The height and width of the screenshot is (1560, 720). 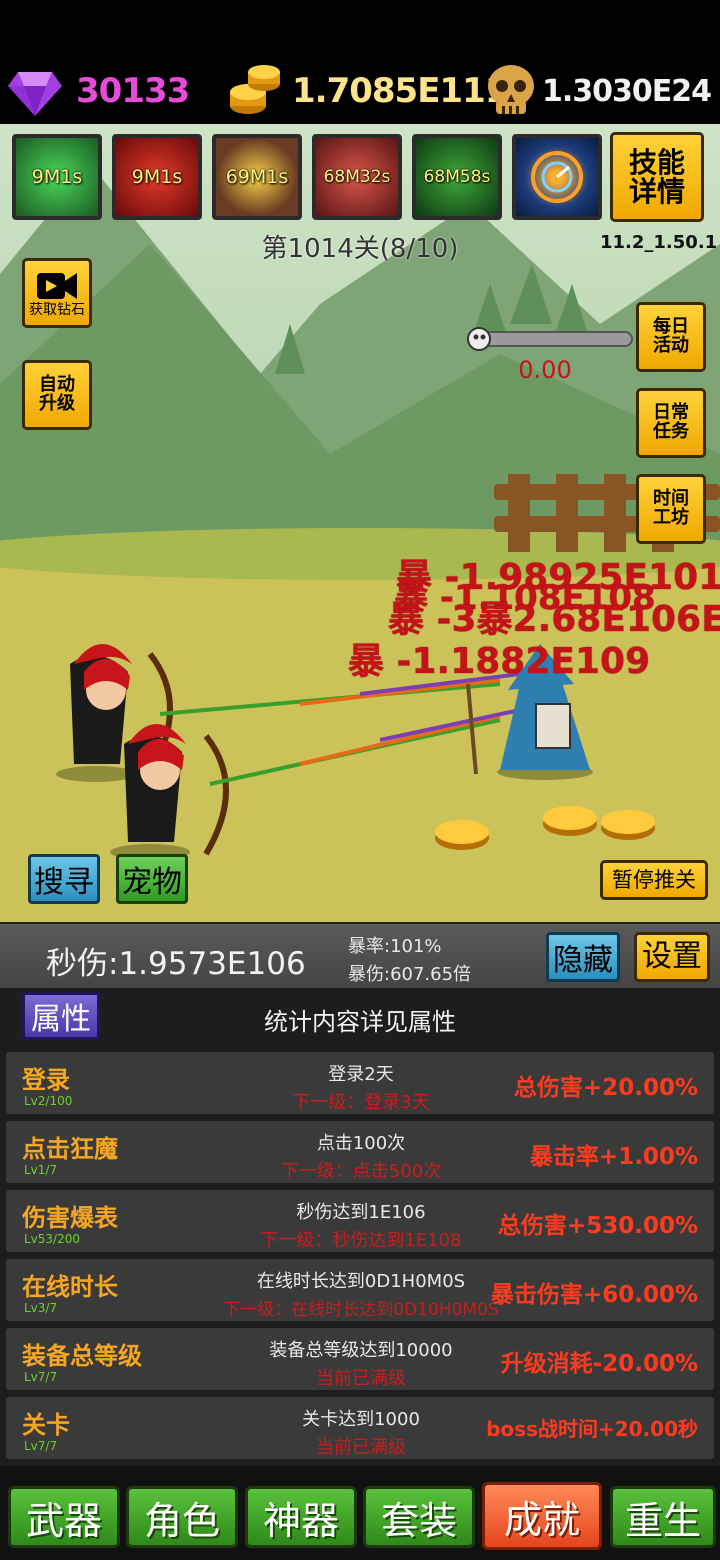 I want to click on skill-timer-2: 9M1s, so click(x=157, y=177).